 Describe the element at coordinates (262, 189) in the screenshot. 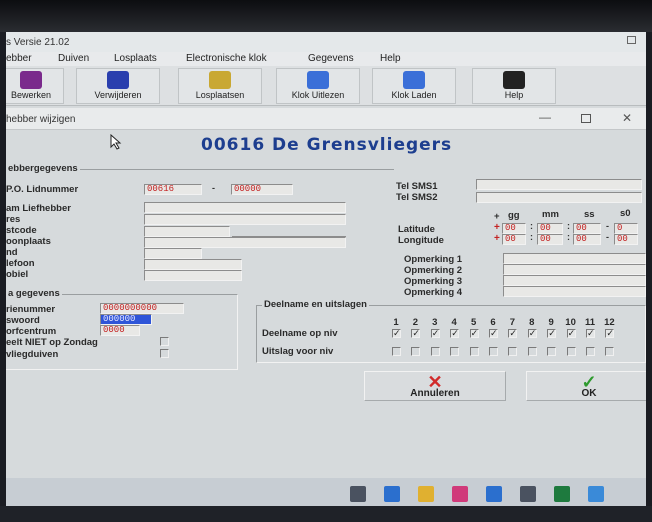

I see `lidnummer-field-2: 00000` at that location.